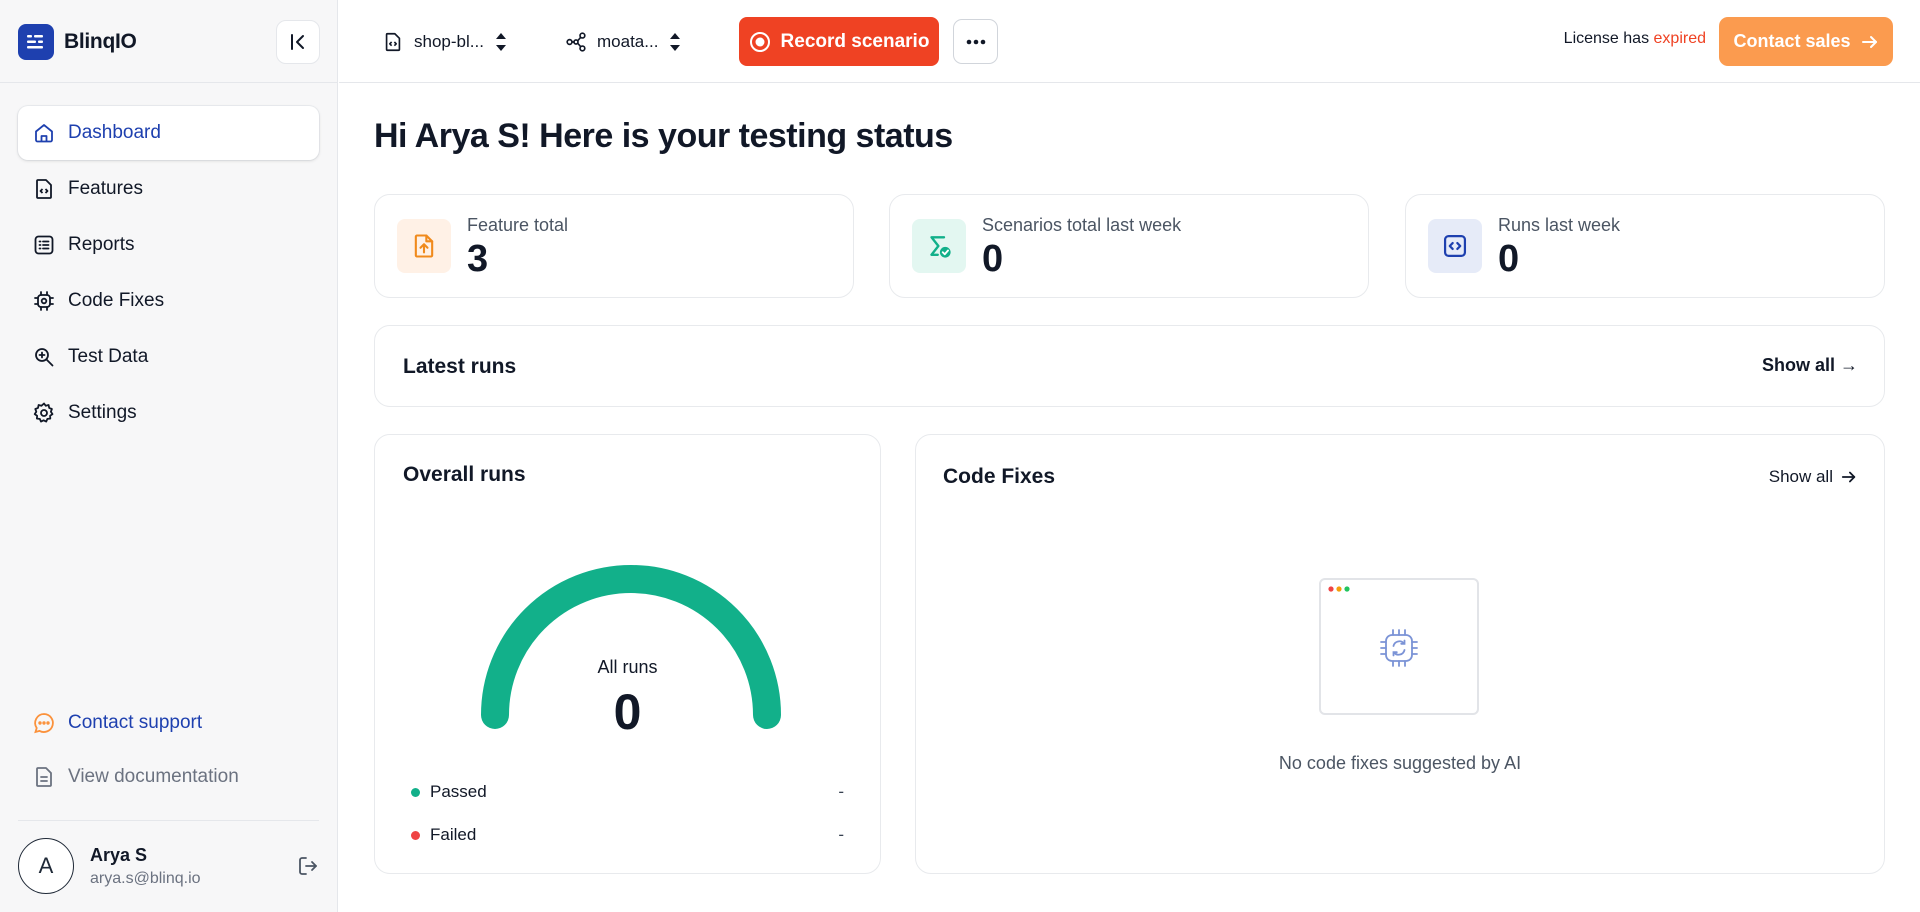 The width and height of the screenshot is (1920, 912). I want to click on sidebar-item-label: Dashboard, so click(114, 132).